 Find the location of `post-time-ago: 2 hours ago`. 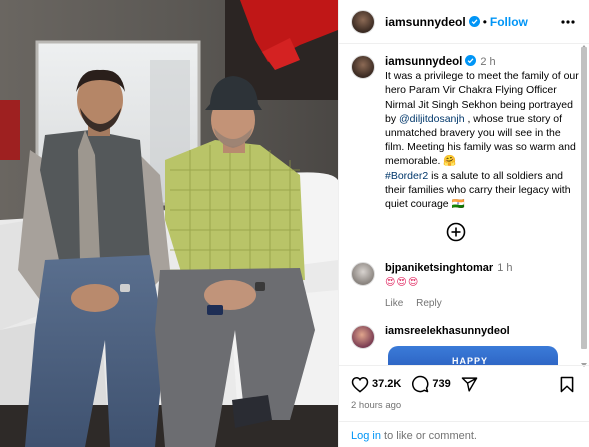

post-time-ago: 2 hours ago is located at coordinates (376, 405).